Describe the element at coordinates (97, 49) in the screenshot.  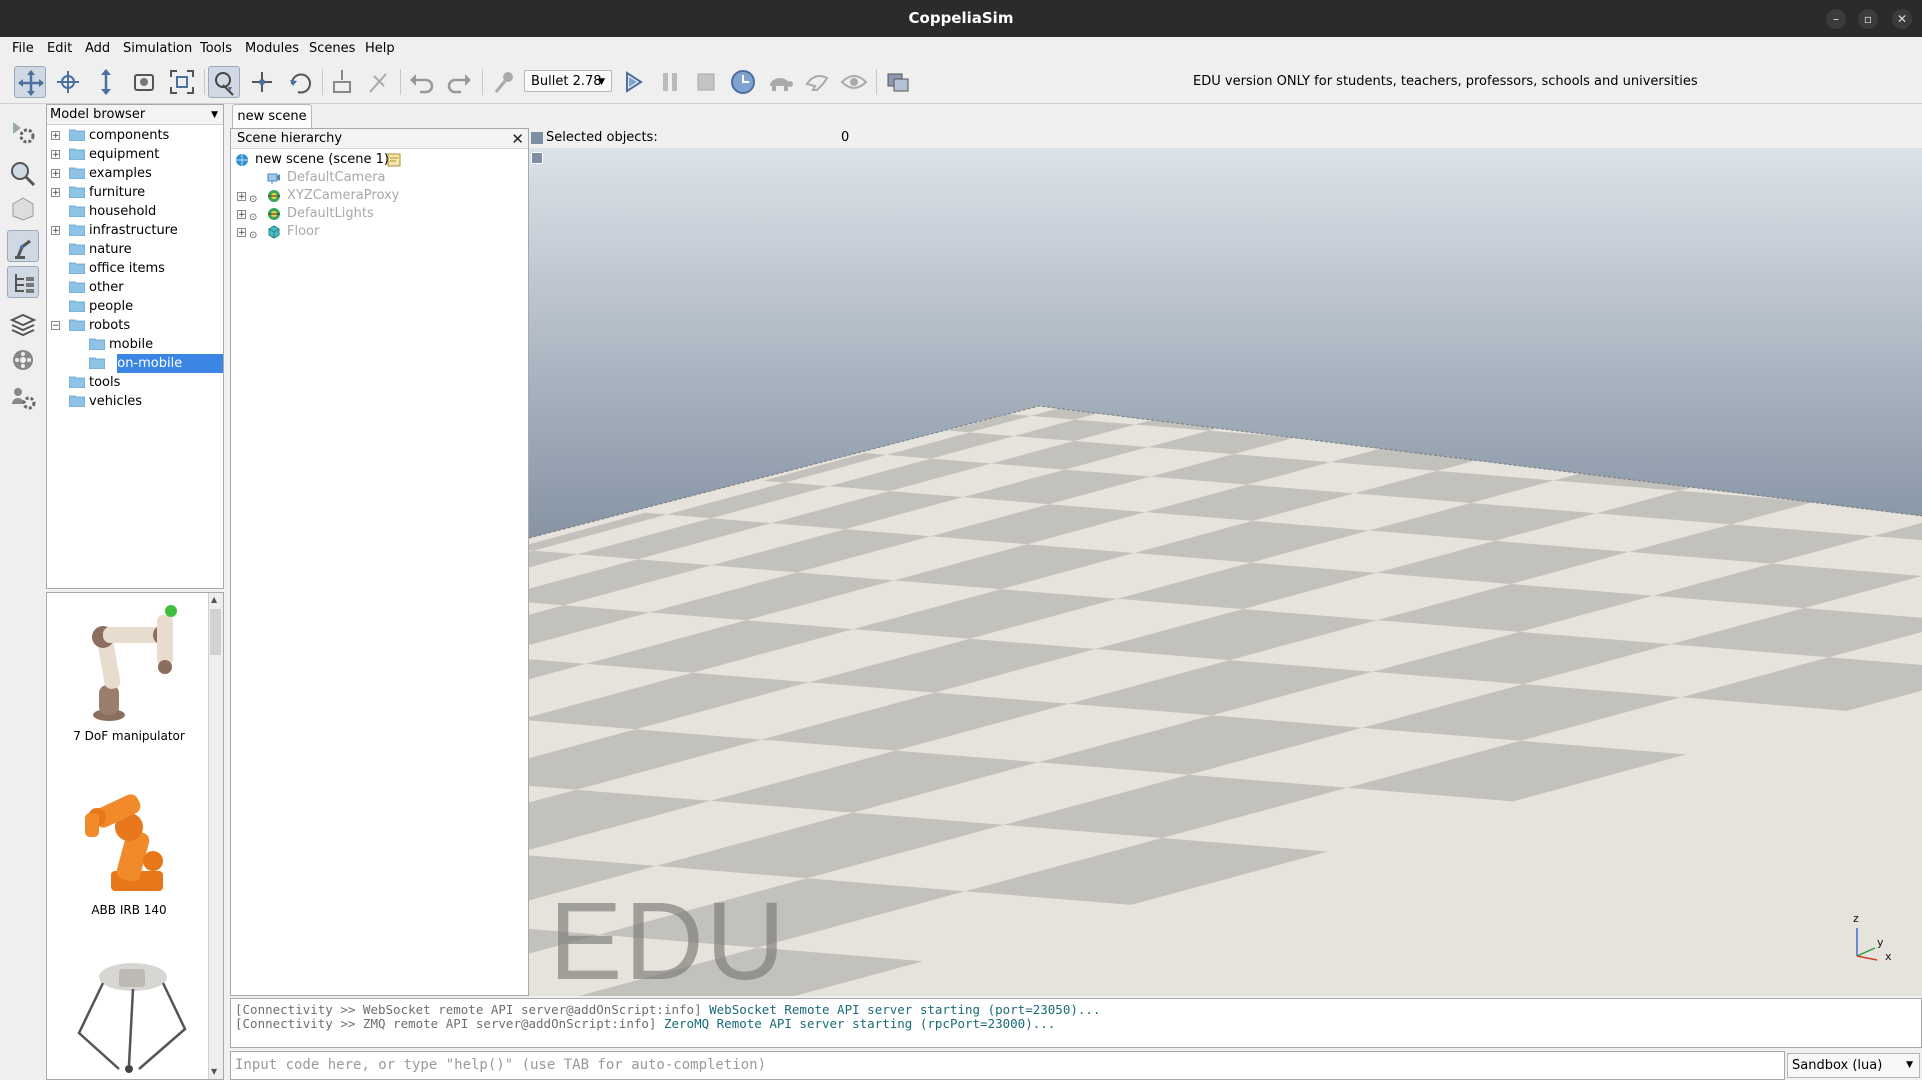
I see `menu-add: Add` at that location.